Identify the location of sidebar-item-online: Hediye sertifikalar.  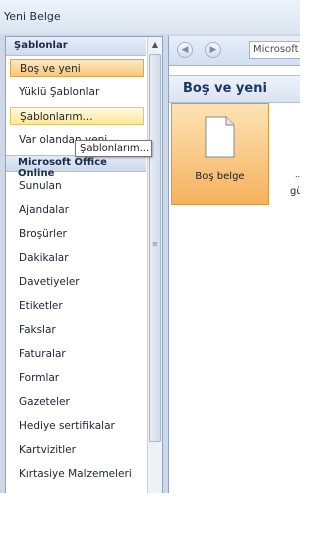
(77, 426).